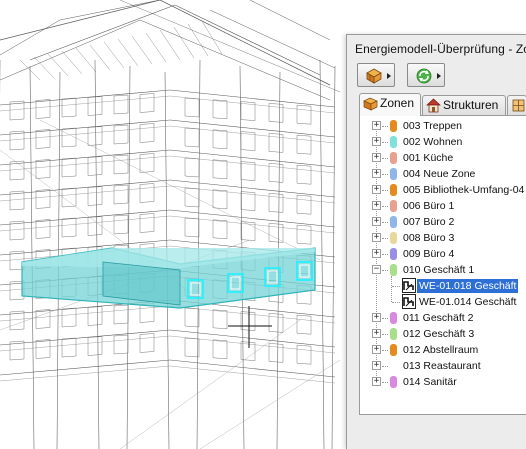 Image resolution: width=526 pixels, height=449 pixels. What do you see at coordinates (443, 222) in the screenshot?
I see `zone-row: +007 Büro 2` at bounding box center [443, 222].